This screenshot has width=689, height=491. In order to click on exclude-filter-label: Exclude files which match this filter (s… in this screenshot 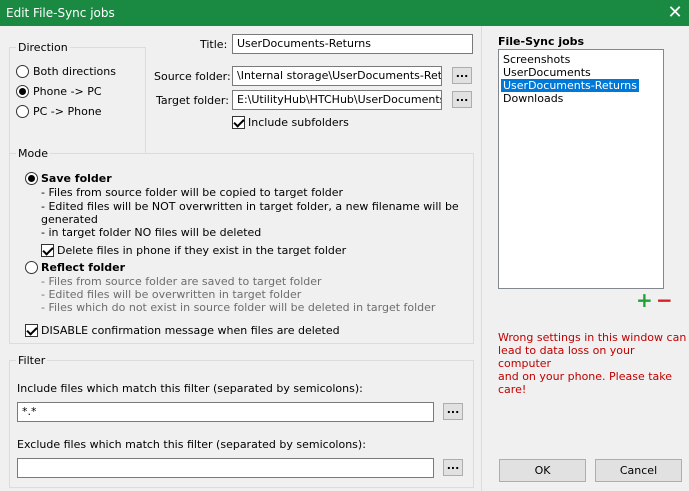, I will do `click(191, 444)`.